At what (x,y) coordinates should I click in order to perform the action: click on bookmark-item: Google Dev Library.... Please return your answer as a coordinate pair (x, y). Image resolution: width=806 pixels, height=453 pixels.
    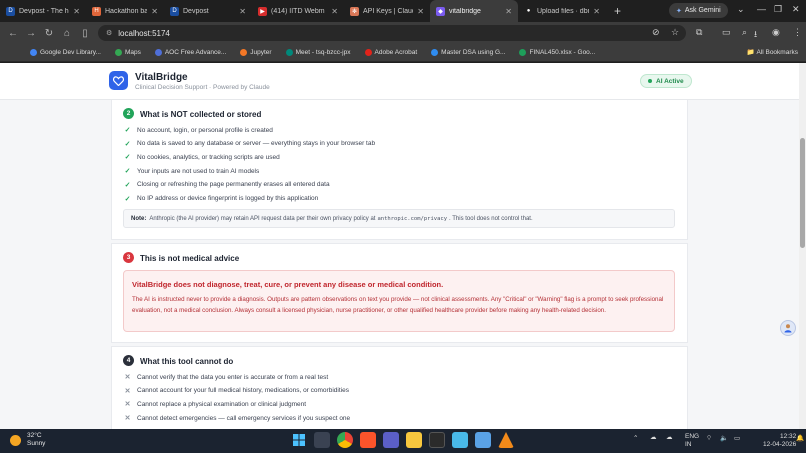
    Looking at the image, I should click on (65, 52).